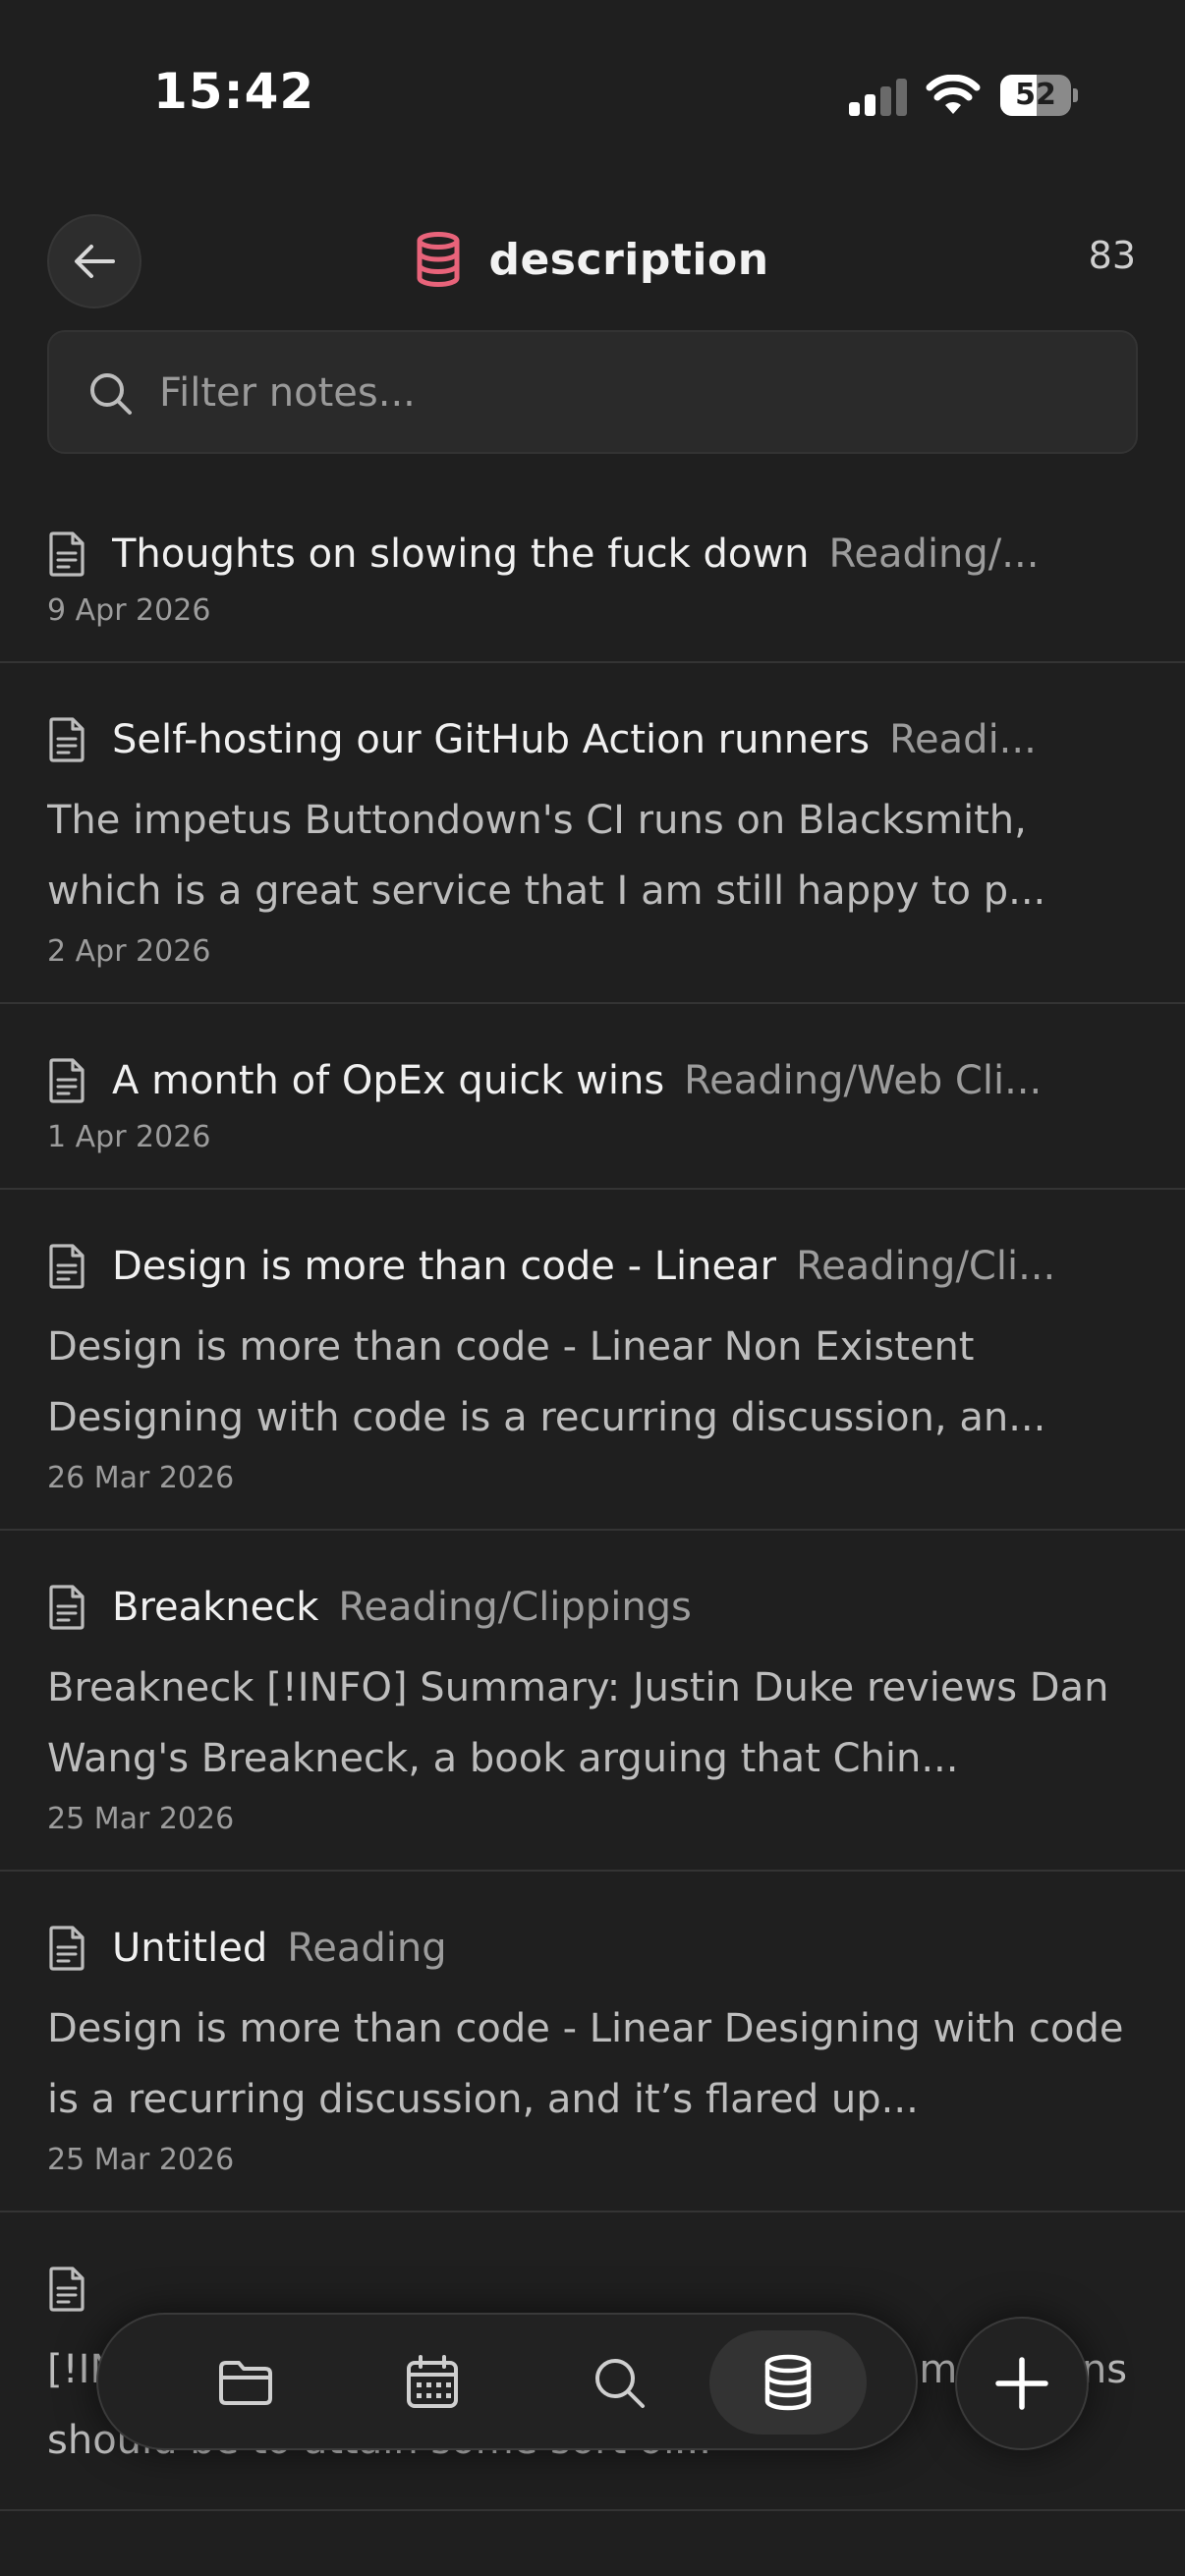 Image resolution: width=1185 pixels, height=2576 pixels. What do you see at coordinates (388, 1080) in the screenshot?
I see `note-title: A month of OpEx quick wins` at bounding box center [388, 1080].